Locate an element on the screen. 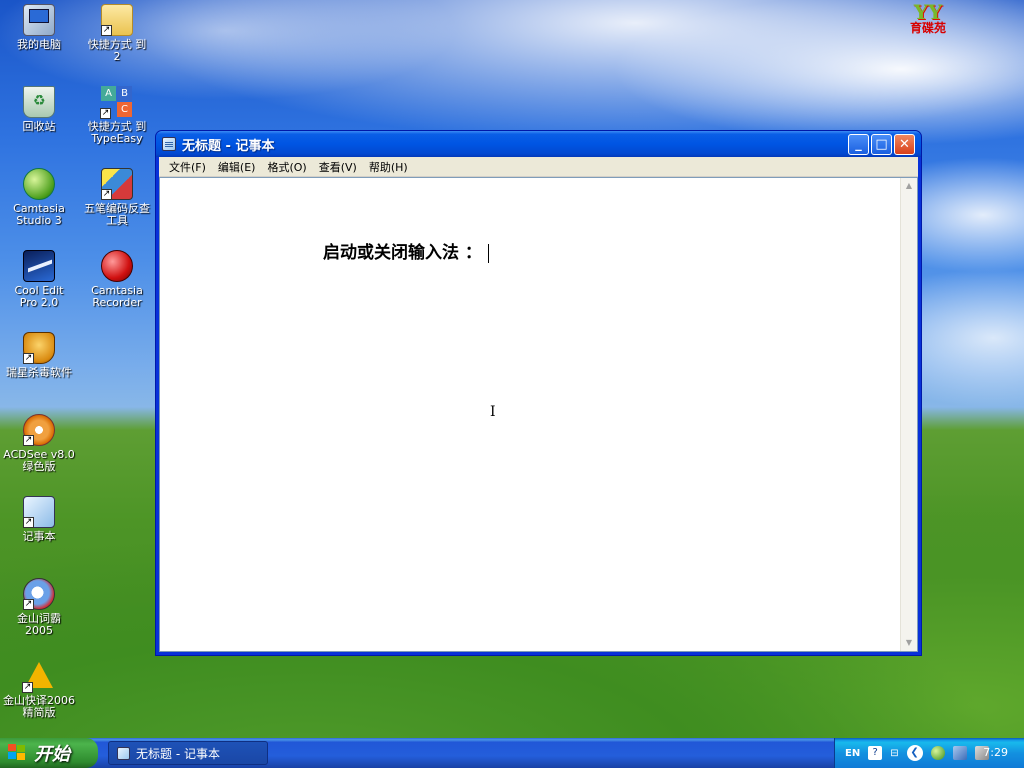  menu-view: 查看(V) is located at coordinates (338, 167).